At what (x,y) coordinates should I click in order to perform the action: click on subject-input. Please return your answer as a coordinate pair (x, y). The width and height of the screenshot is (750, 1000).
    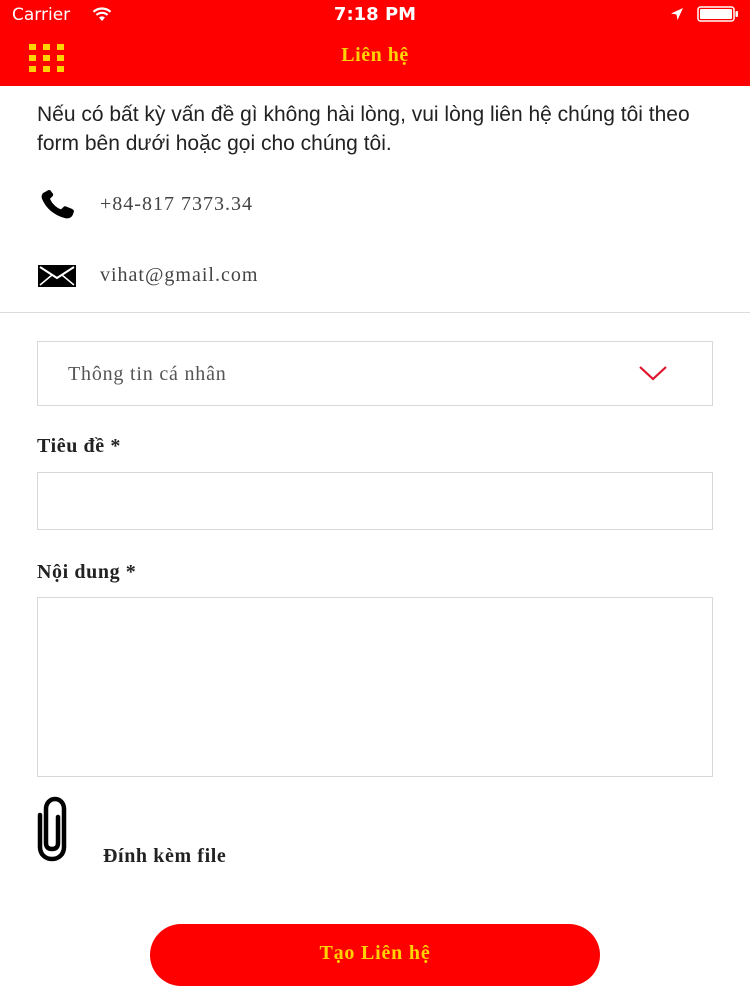
    Looking at the image, I should click on (375, 501).